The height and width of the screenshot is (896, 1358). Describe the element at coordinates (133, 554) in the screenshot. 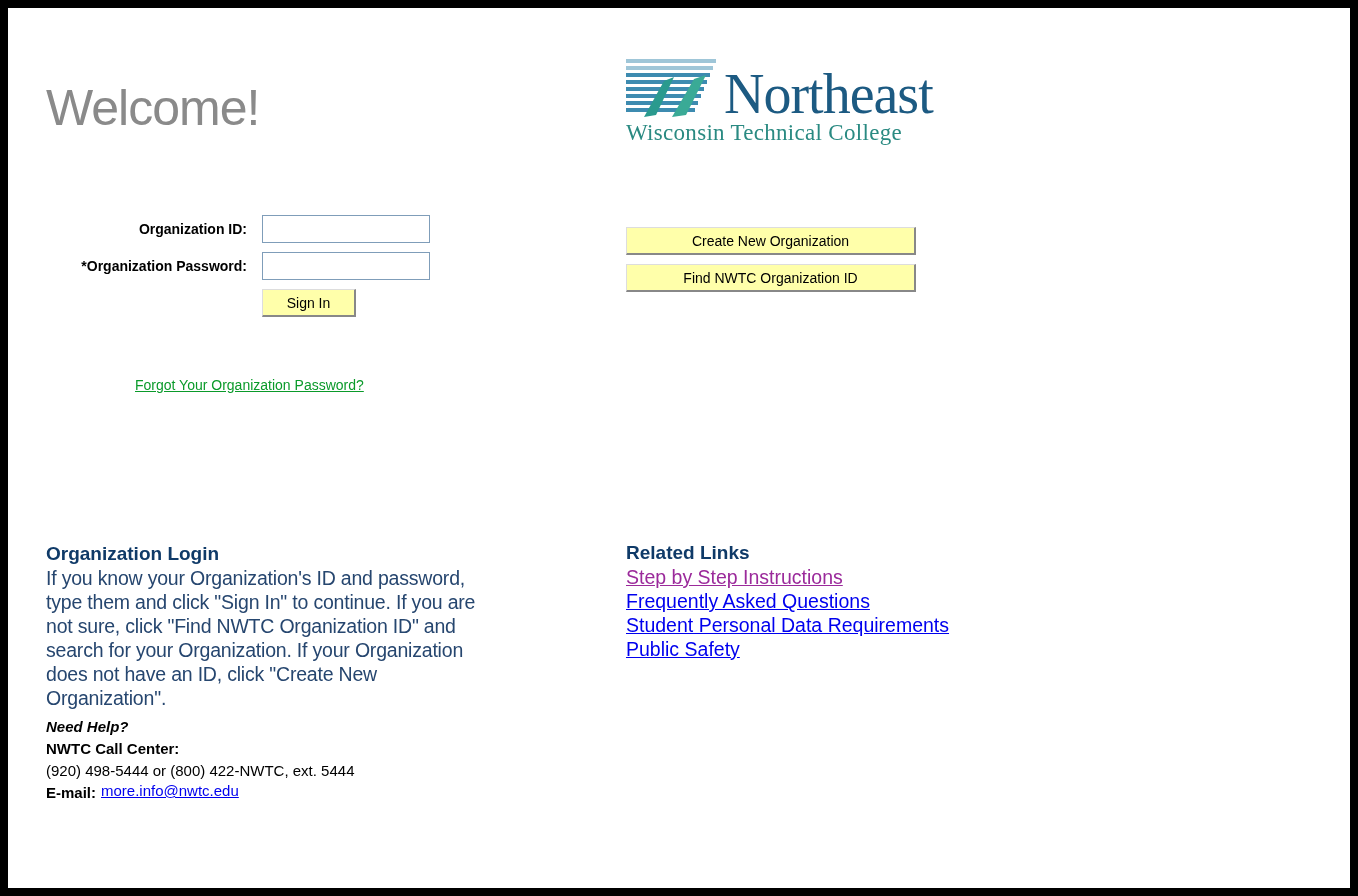

I see `section-title: Organization Login` at that location.